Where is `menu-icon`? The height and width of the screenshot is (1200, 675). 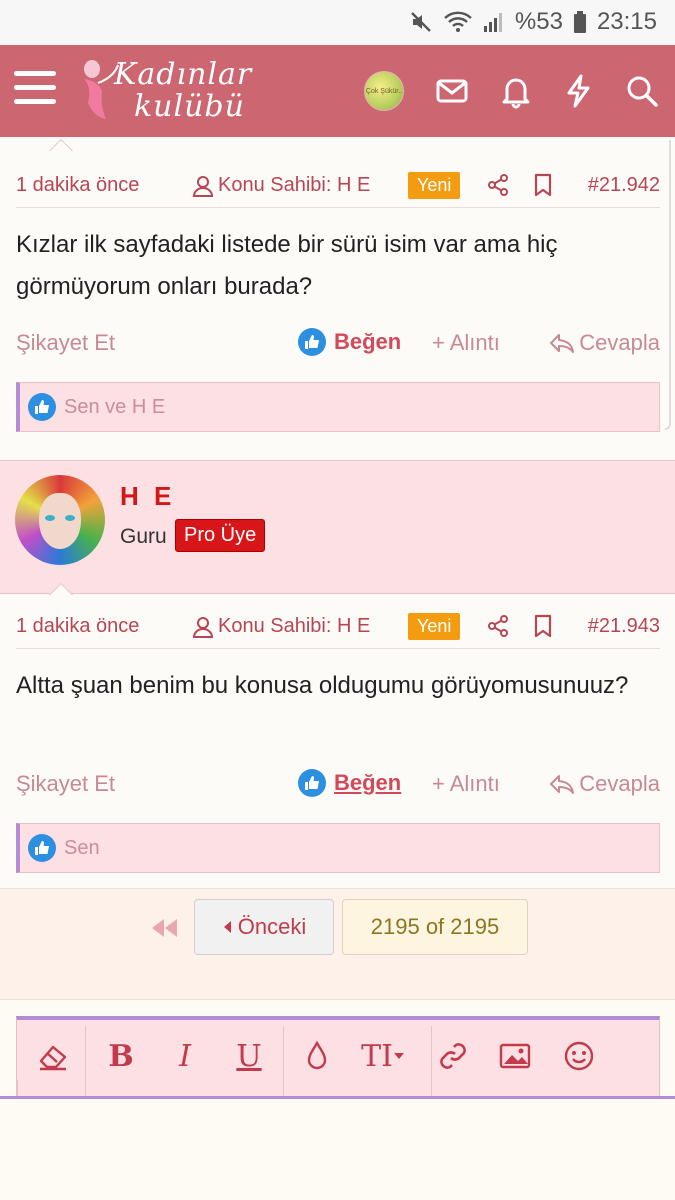 menu-icon is located at coordinates (35, 89).